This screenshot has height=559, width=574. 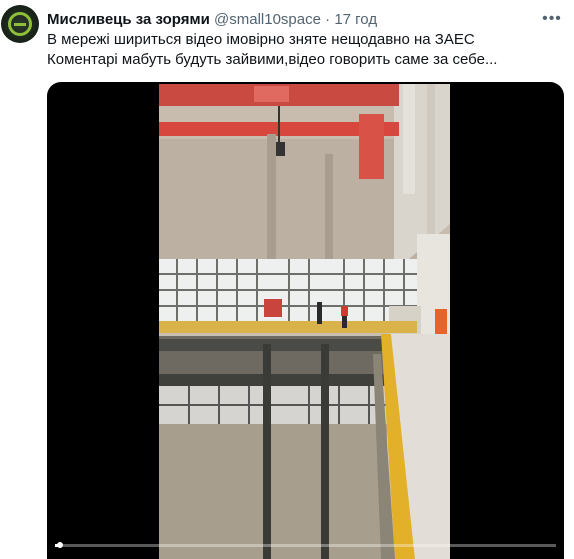 What do you see at coordinates (271, 94) in the screenshot?
I see `crane-trolley` at bounding box center [271, 94].